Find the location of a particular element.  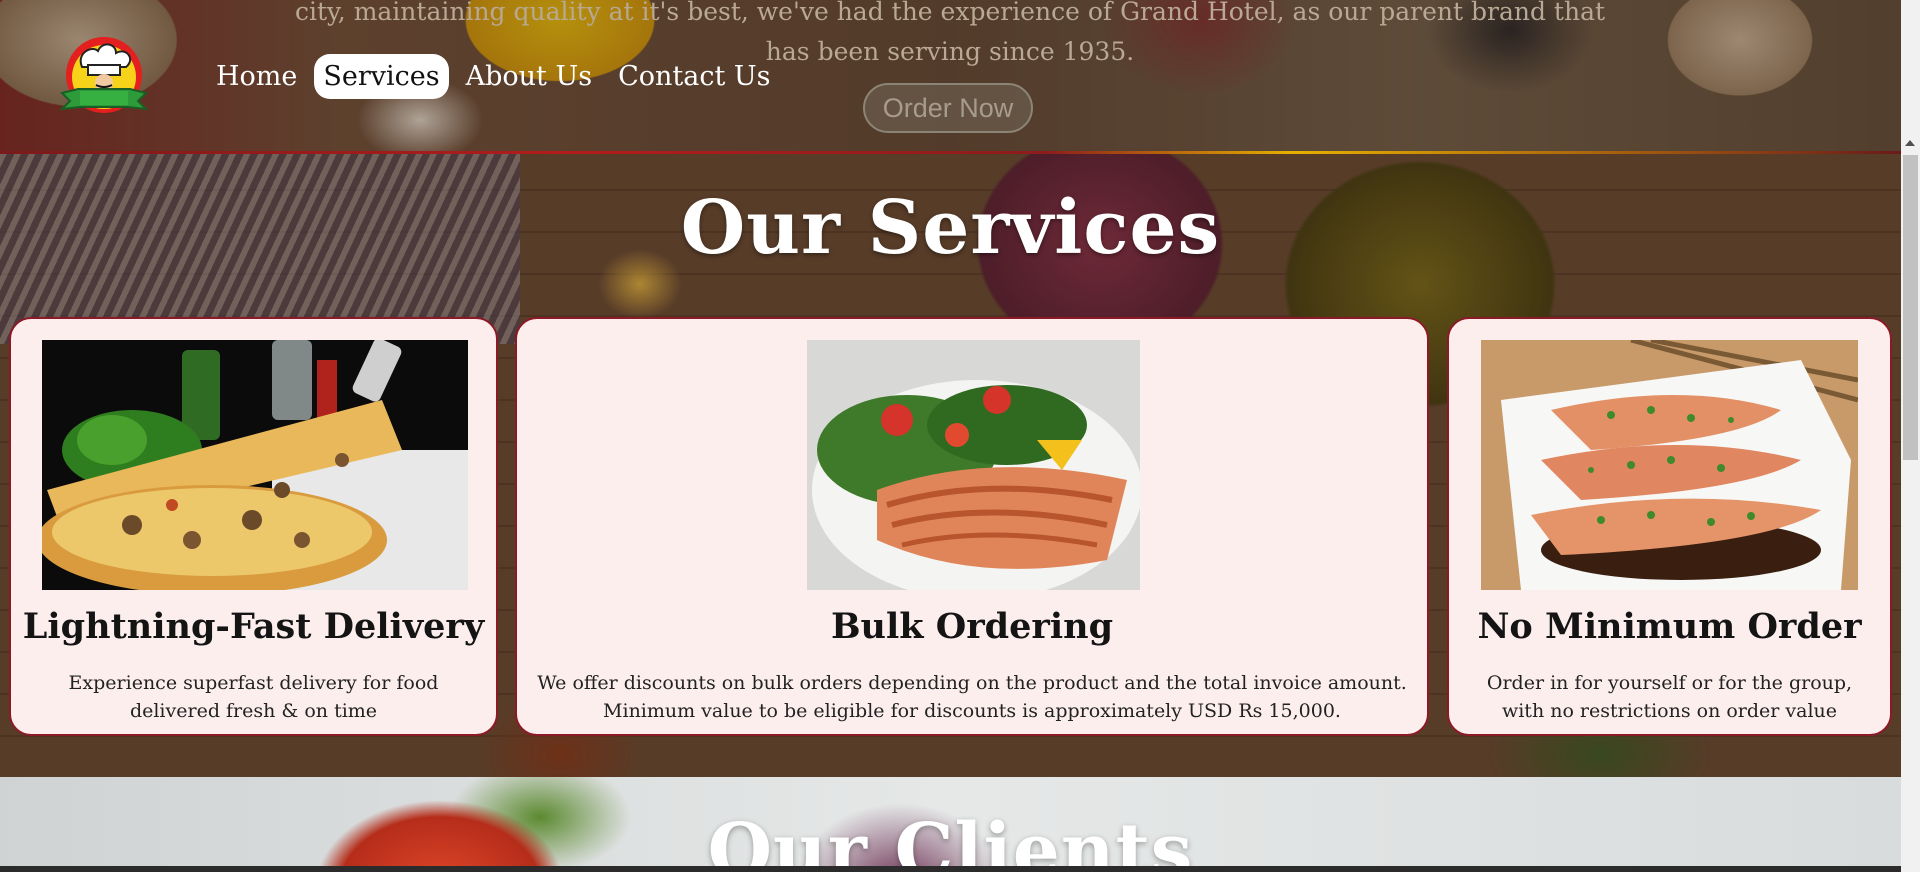

chef-hat-logo-icon is located at coordinates (104, 75).